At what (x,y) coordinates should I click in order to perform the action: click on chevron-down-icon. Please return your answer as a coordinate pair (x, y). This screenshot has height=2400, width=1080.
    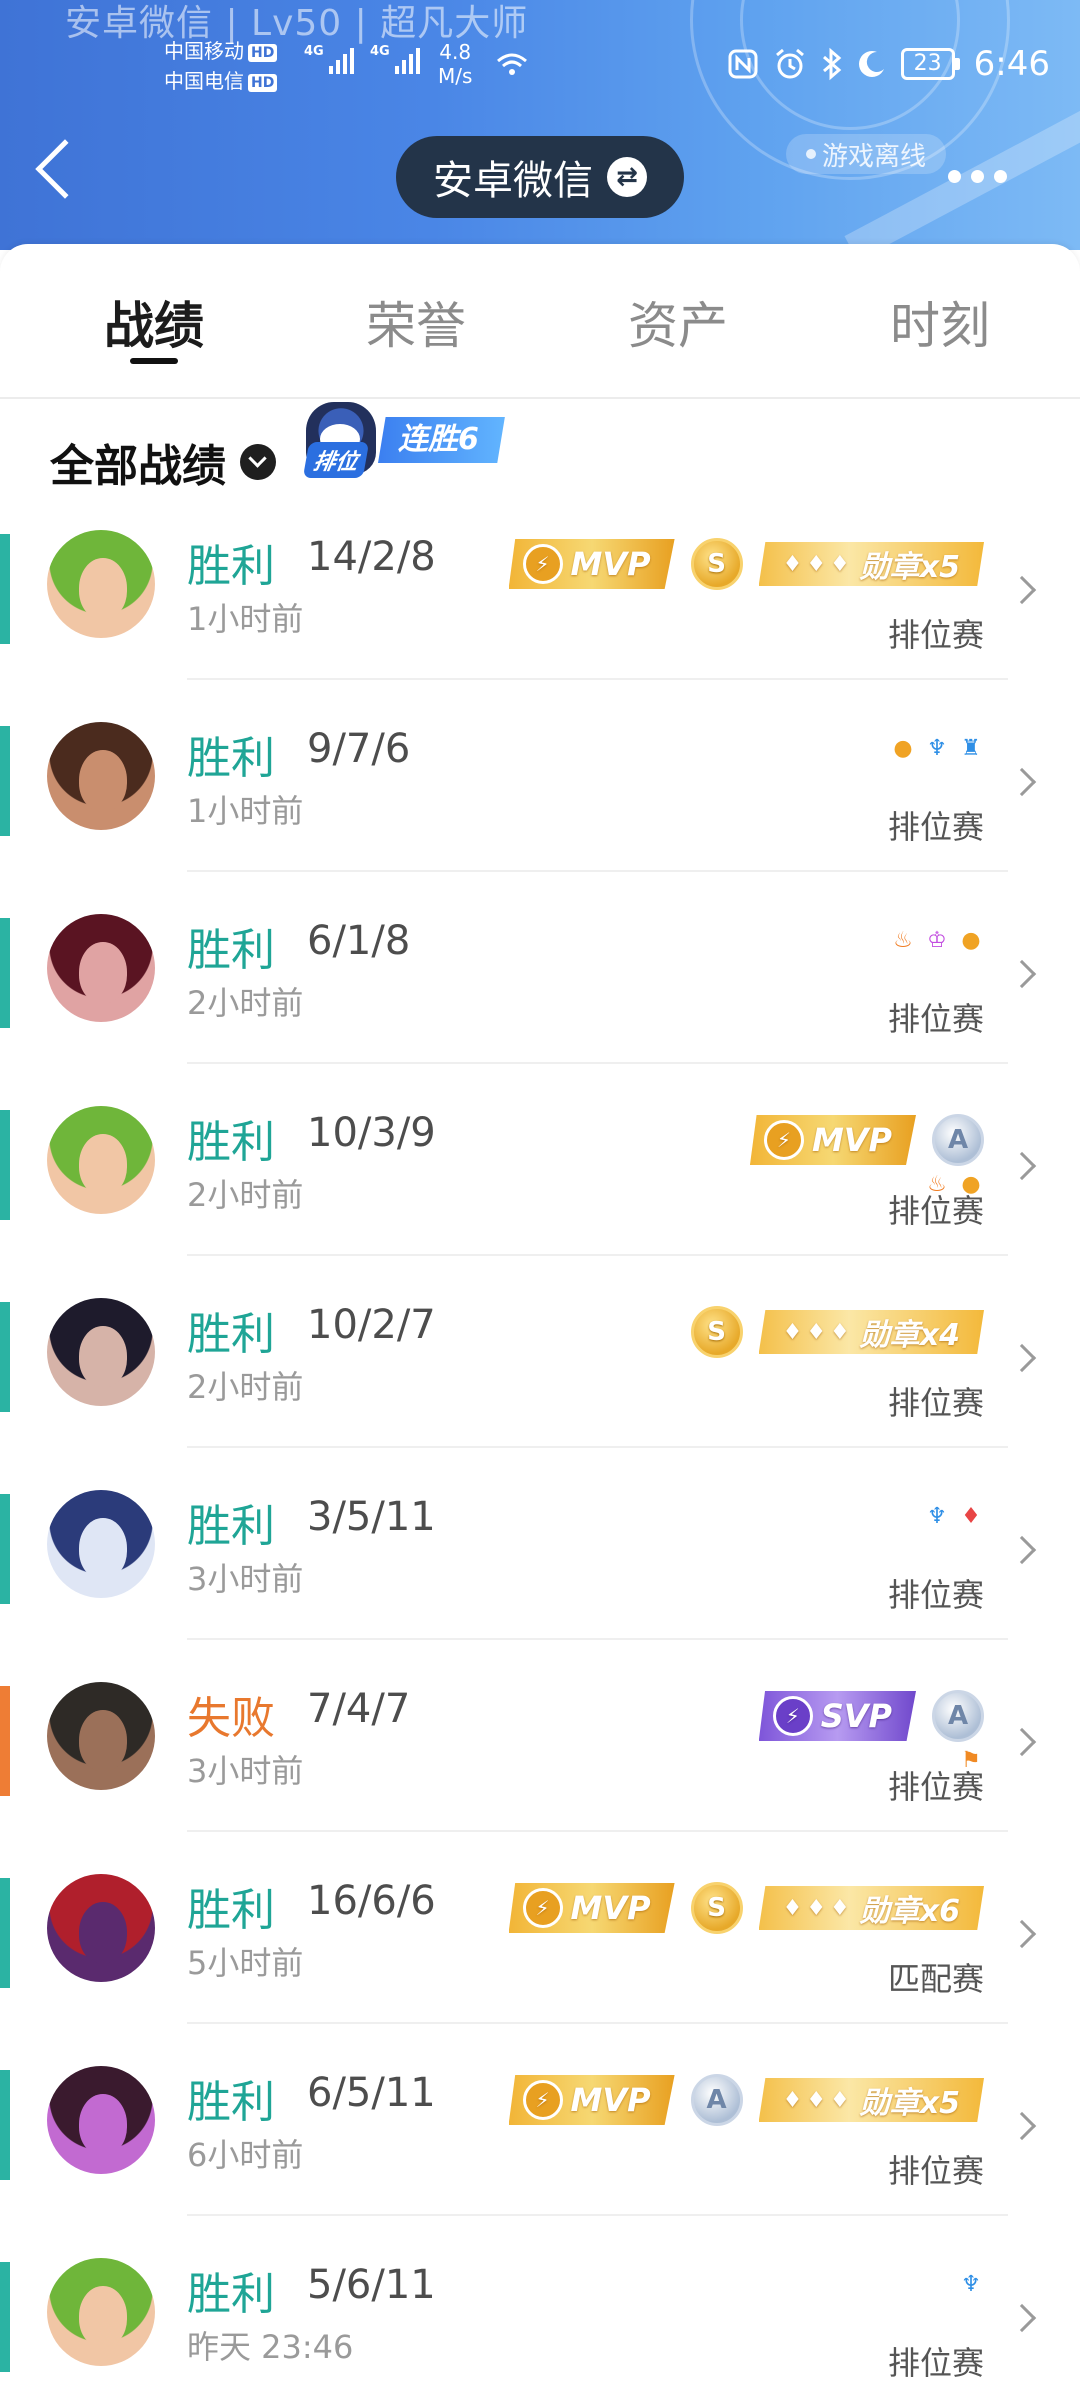
    Looking at the image, I should click on (258, 462).